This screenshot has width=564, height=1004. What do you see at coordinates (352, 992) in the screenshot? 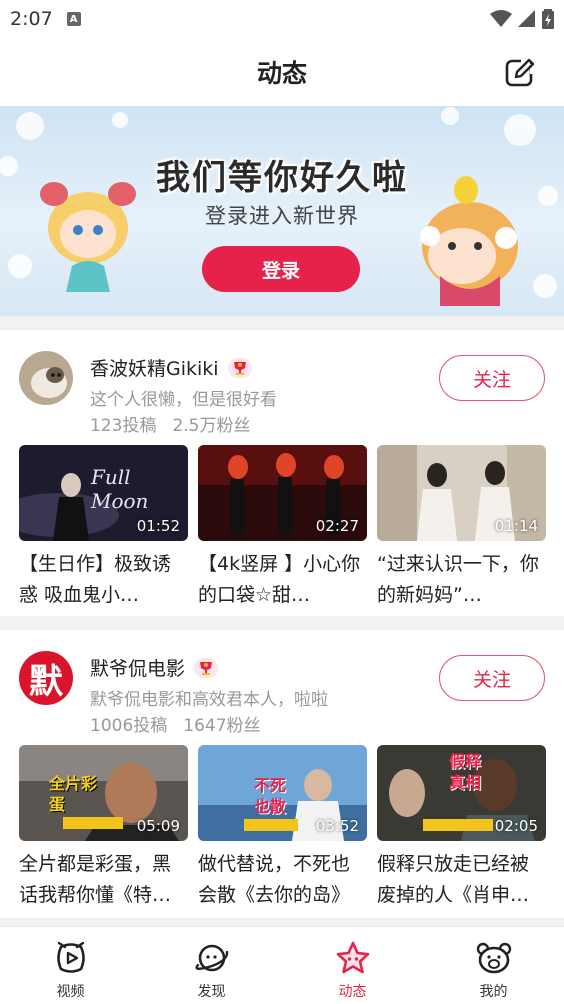
I see `tab-label: 动态` at bounding box center [352, 992].